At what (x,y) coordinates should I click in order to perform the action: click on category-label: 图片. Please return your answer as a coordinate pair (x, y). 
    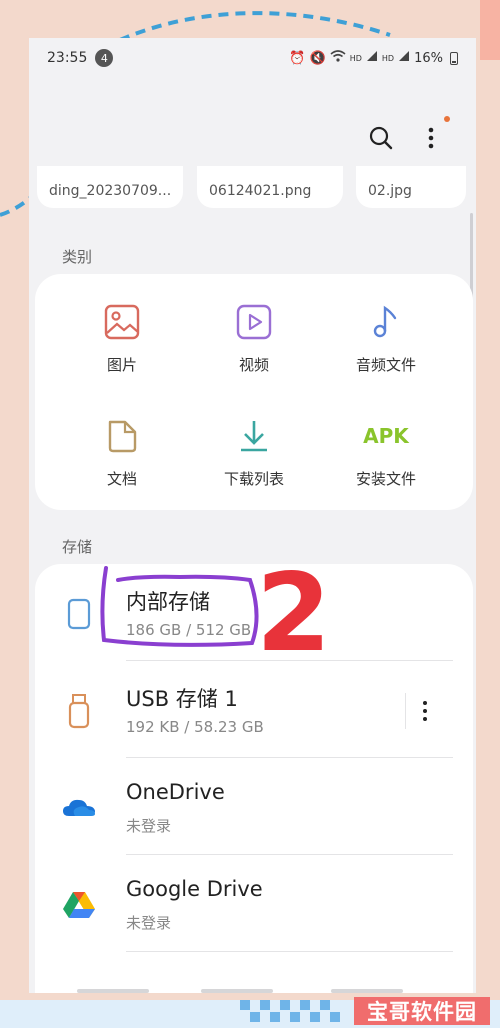
    Looking at the image, I should click on (121, 365).